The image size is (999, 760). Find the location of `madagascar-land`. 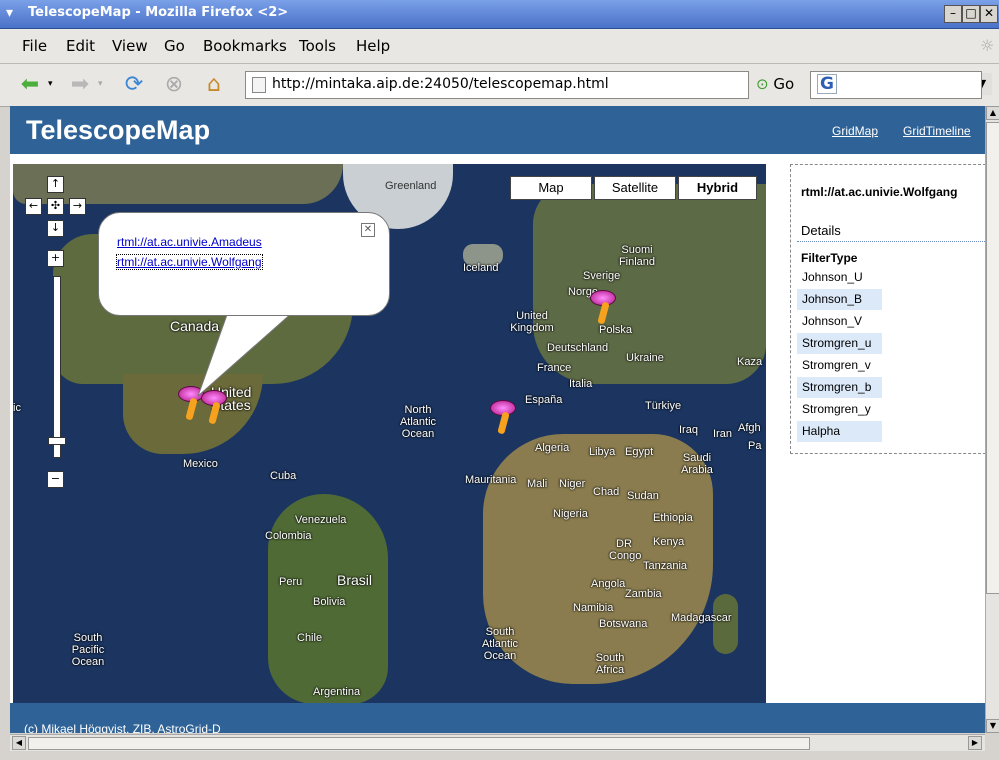

madagascar-land is located at coordinates (725, 624).